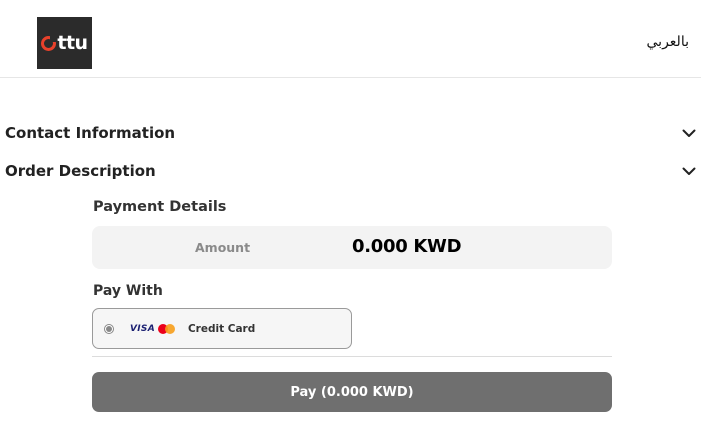 This screenshot has height=425, width=701. I want to click on section-title: Contact Information, so click(90, 133).